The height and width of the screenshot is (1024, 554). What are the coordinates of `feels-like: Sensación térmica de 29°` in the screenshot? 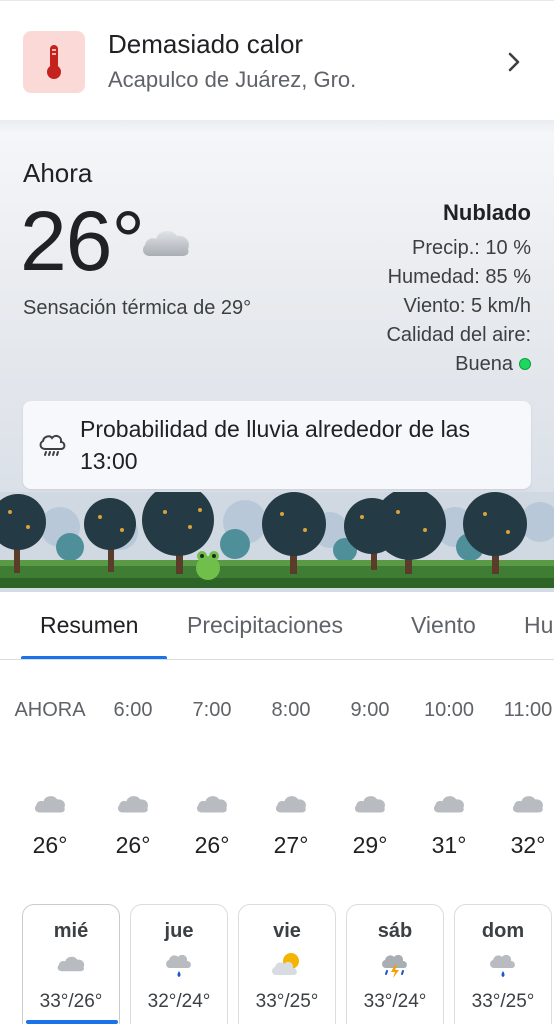 It's located at (137, 308).